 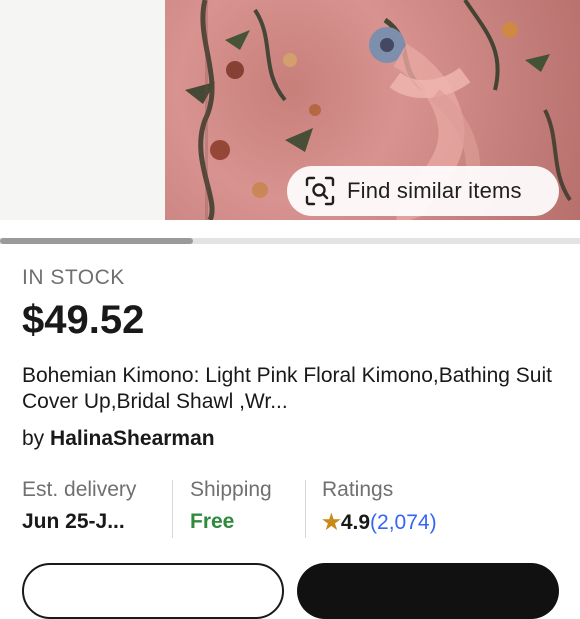 I want to click on primary-action-button, so click(x=428, y=591).